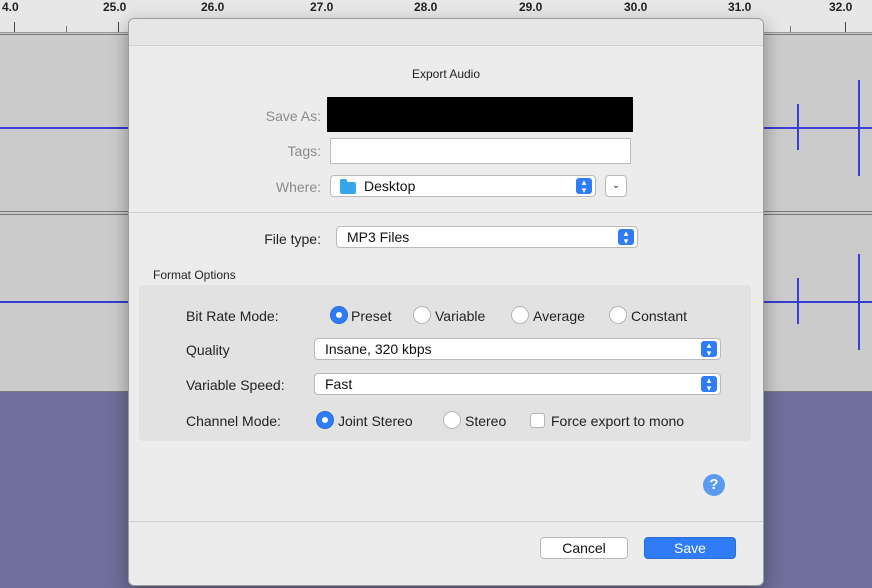 The width and height of the screenshot is (872, 588). What do you see at coordinates (487, 237) in the screenshot?
I see `file-type-popup: MP3 Files ▴ ▾` at bounding box center [487, 237].